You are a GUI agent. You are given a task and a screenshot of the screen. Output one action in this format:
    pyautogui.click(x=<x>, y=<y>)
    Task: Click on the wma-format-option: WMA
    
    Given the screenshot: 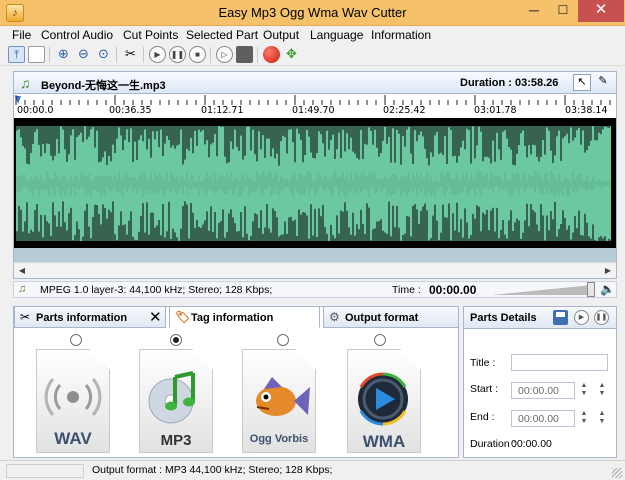 What is the action you would take?
    pyautogui.click(x=384, y=401)
    